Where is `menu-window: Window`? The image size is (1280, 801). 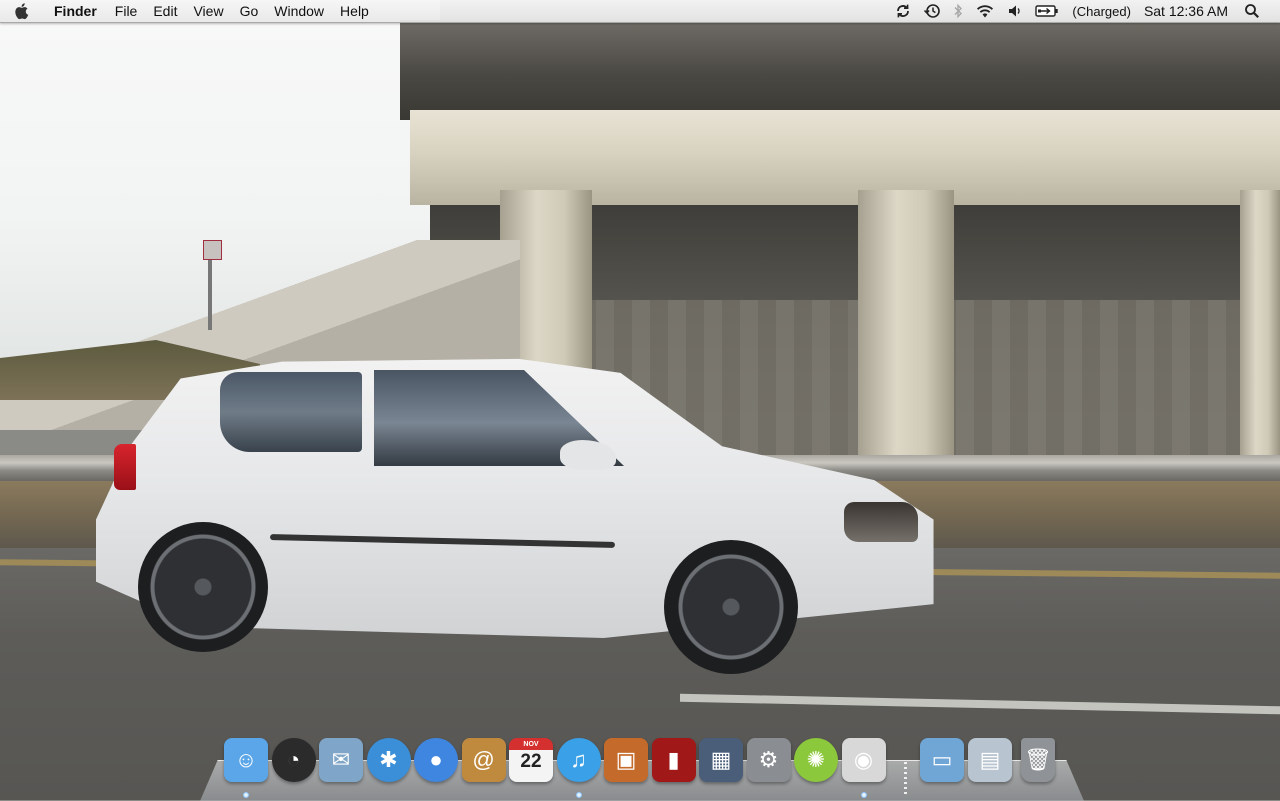 menu-window: Window is located at coordinates (299, 11).